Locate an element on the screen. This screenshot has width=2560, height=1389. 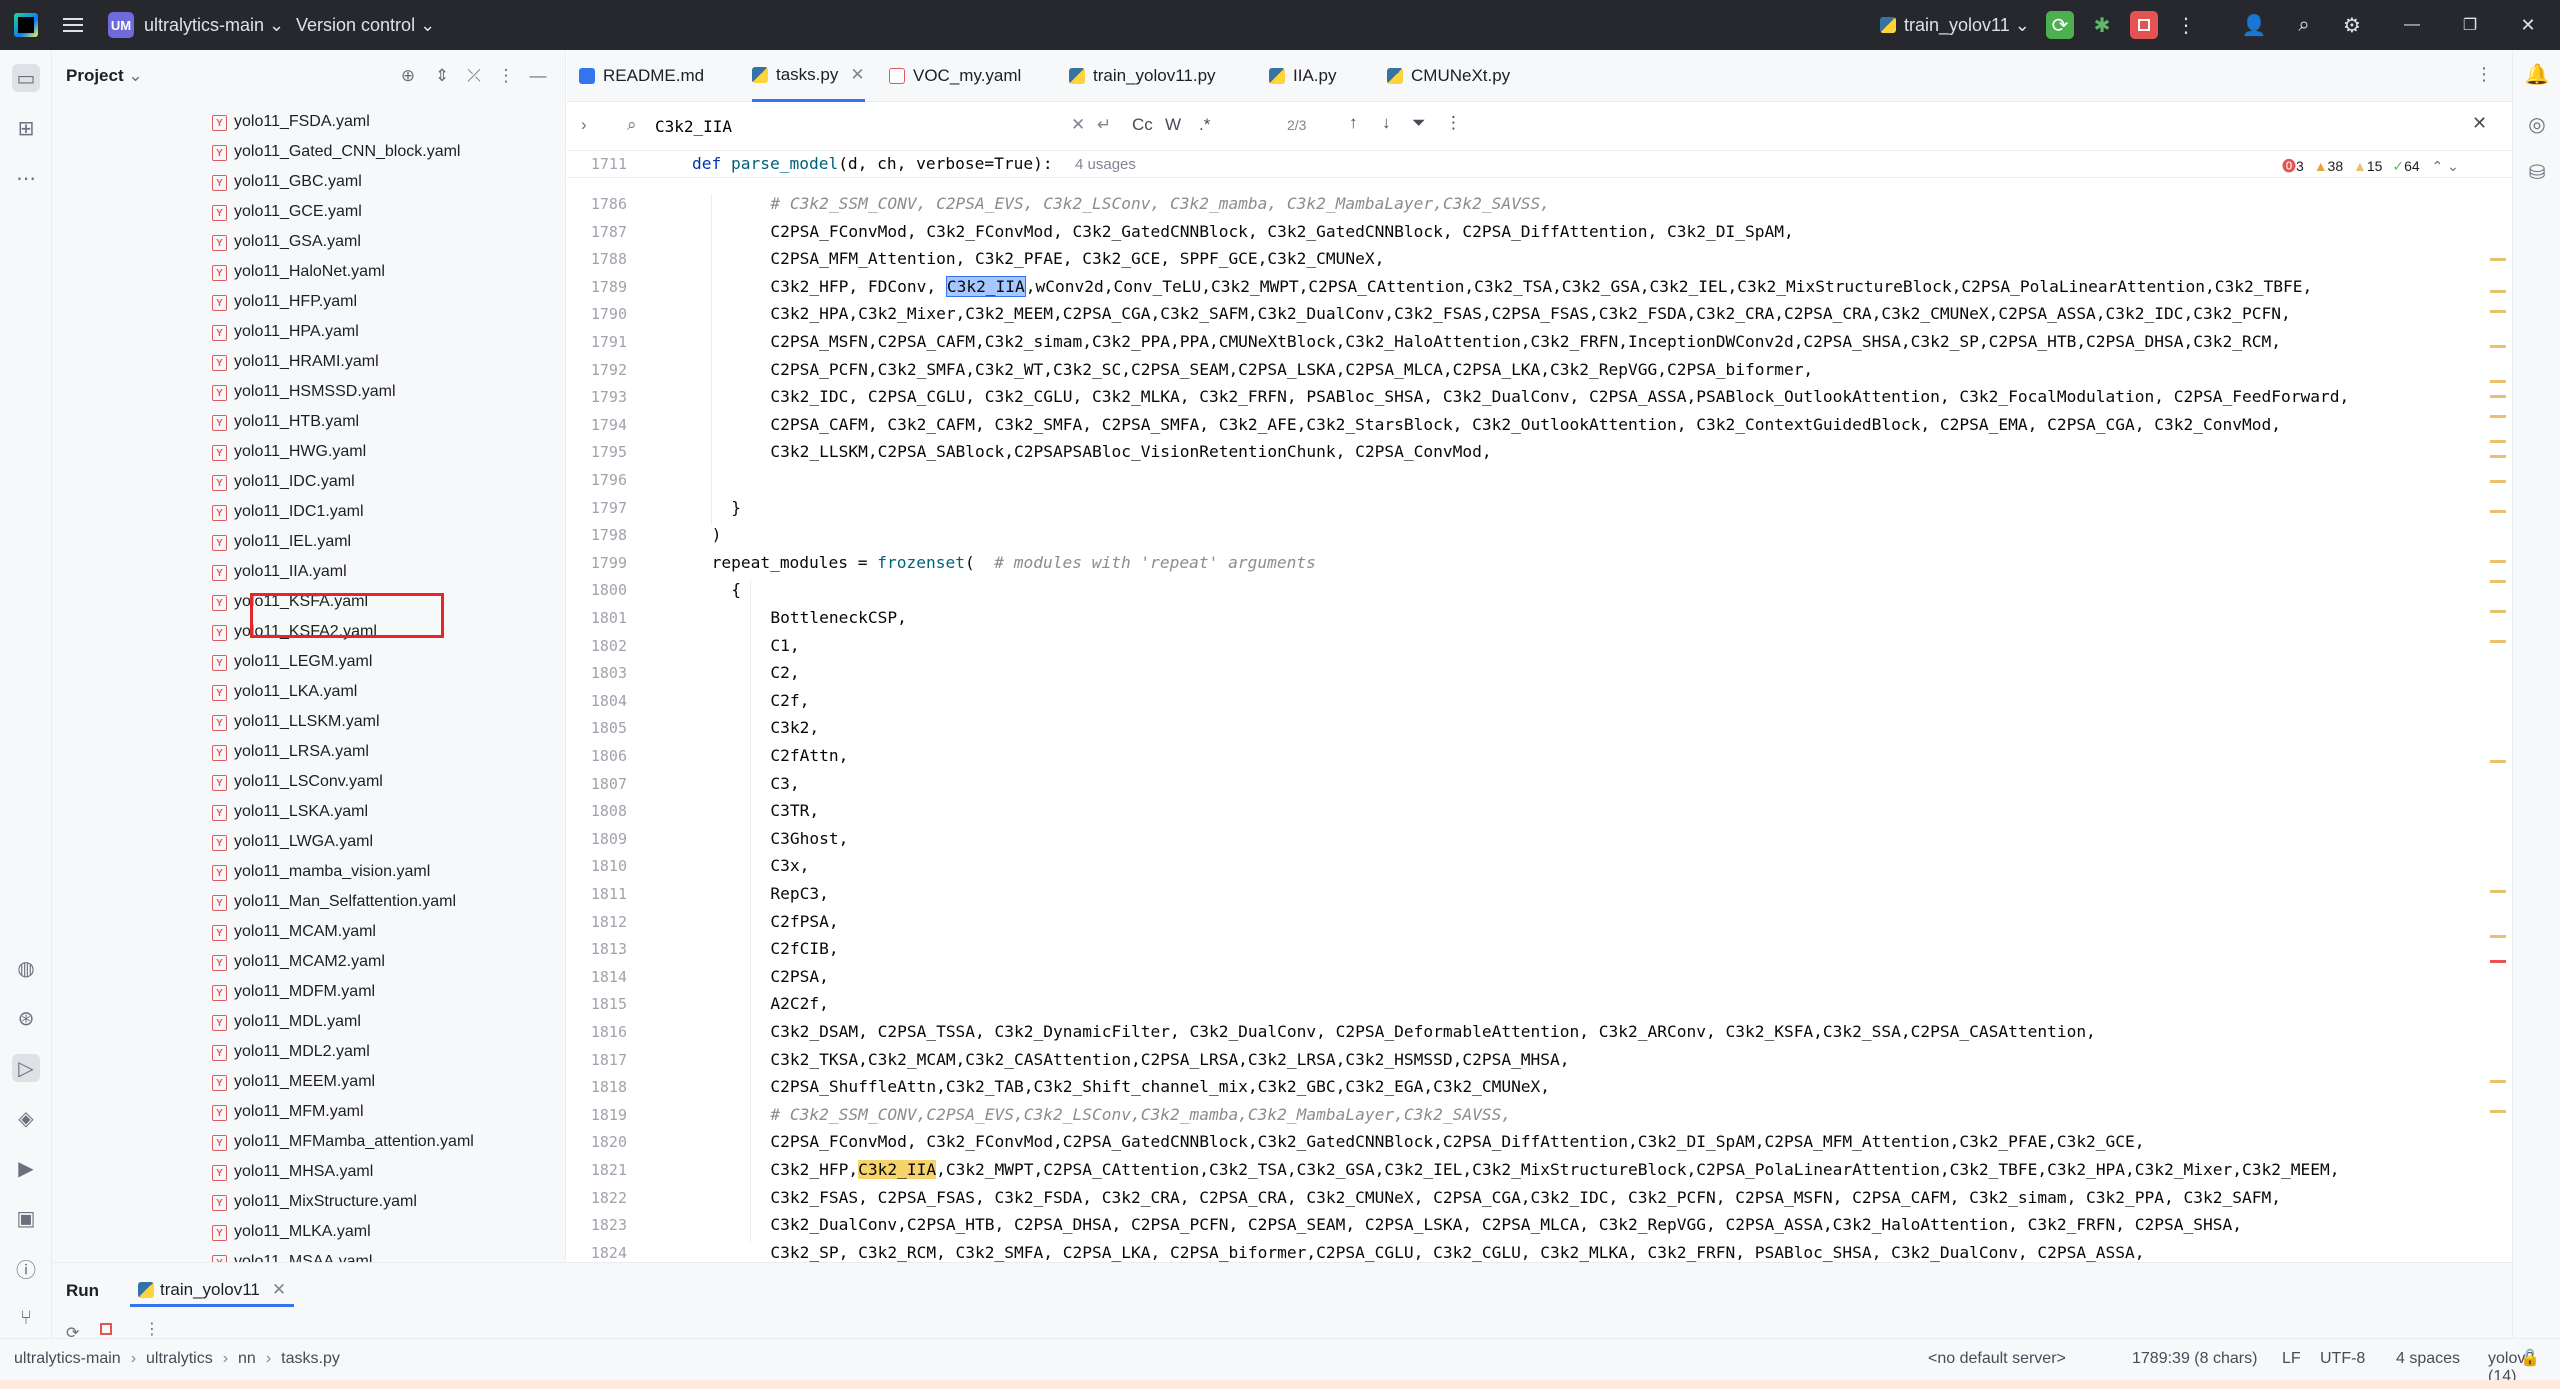
python-console-icon: ⊛ is located at coordinates (26, 1018).